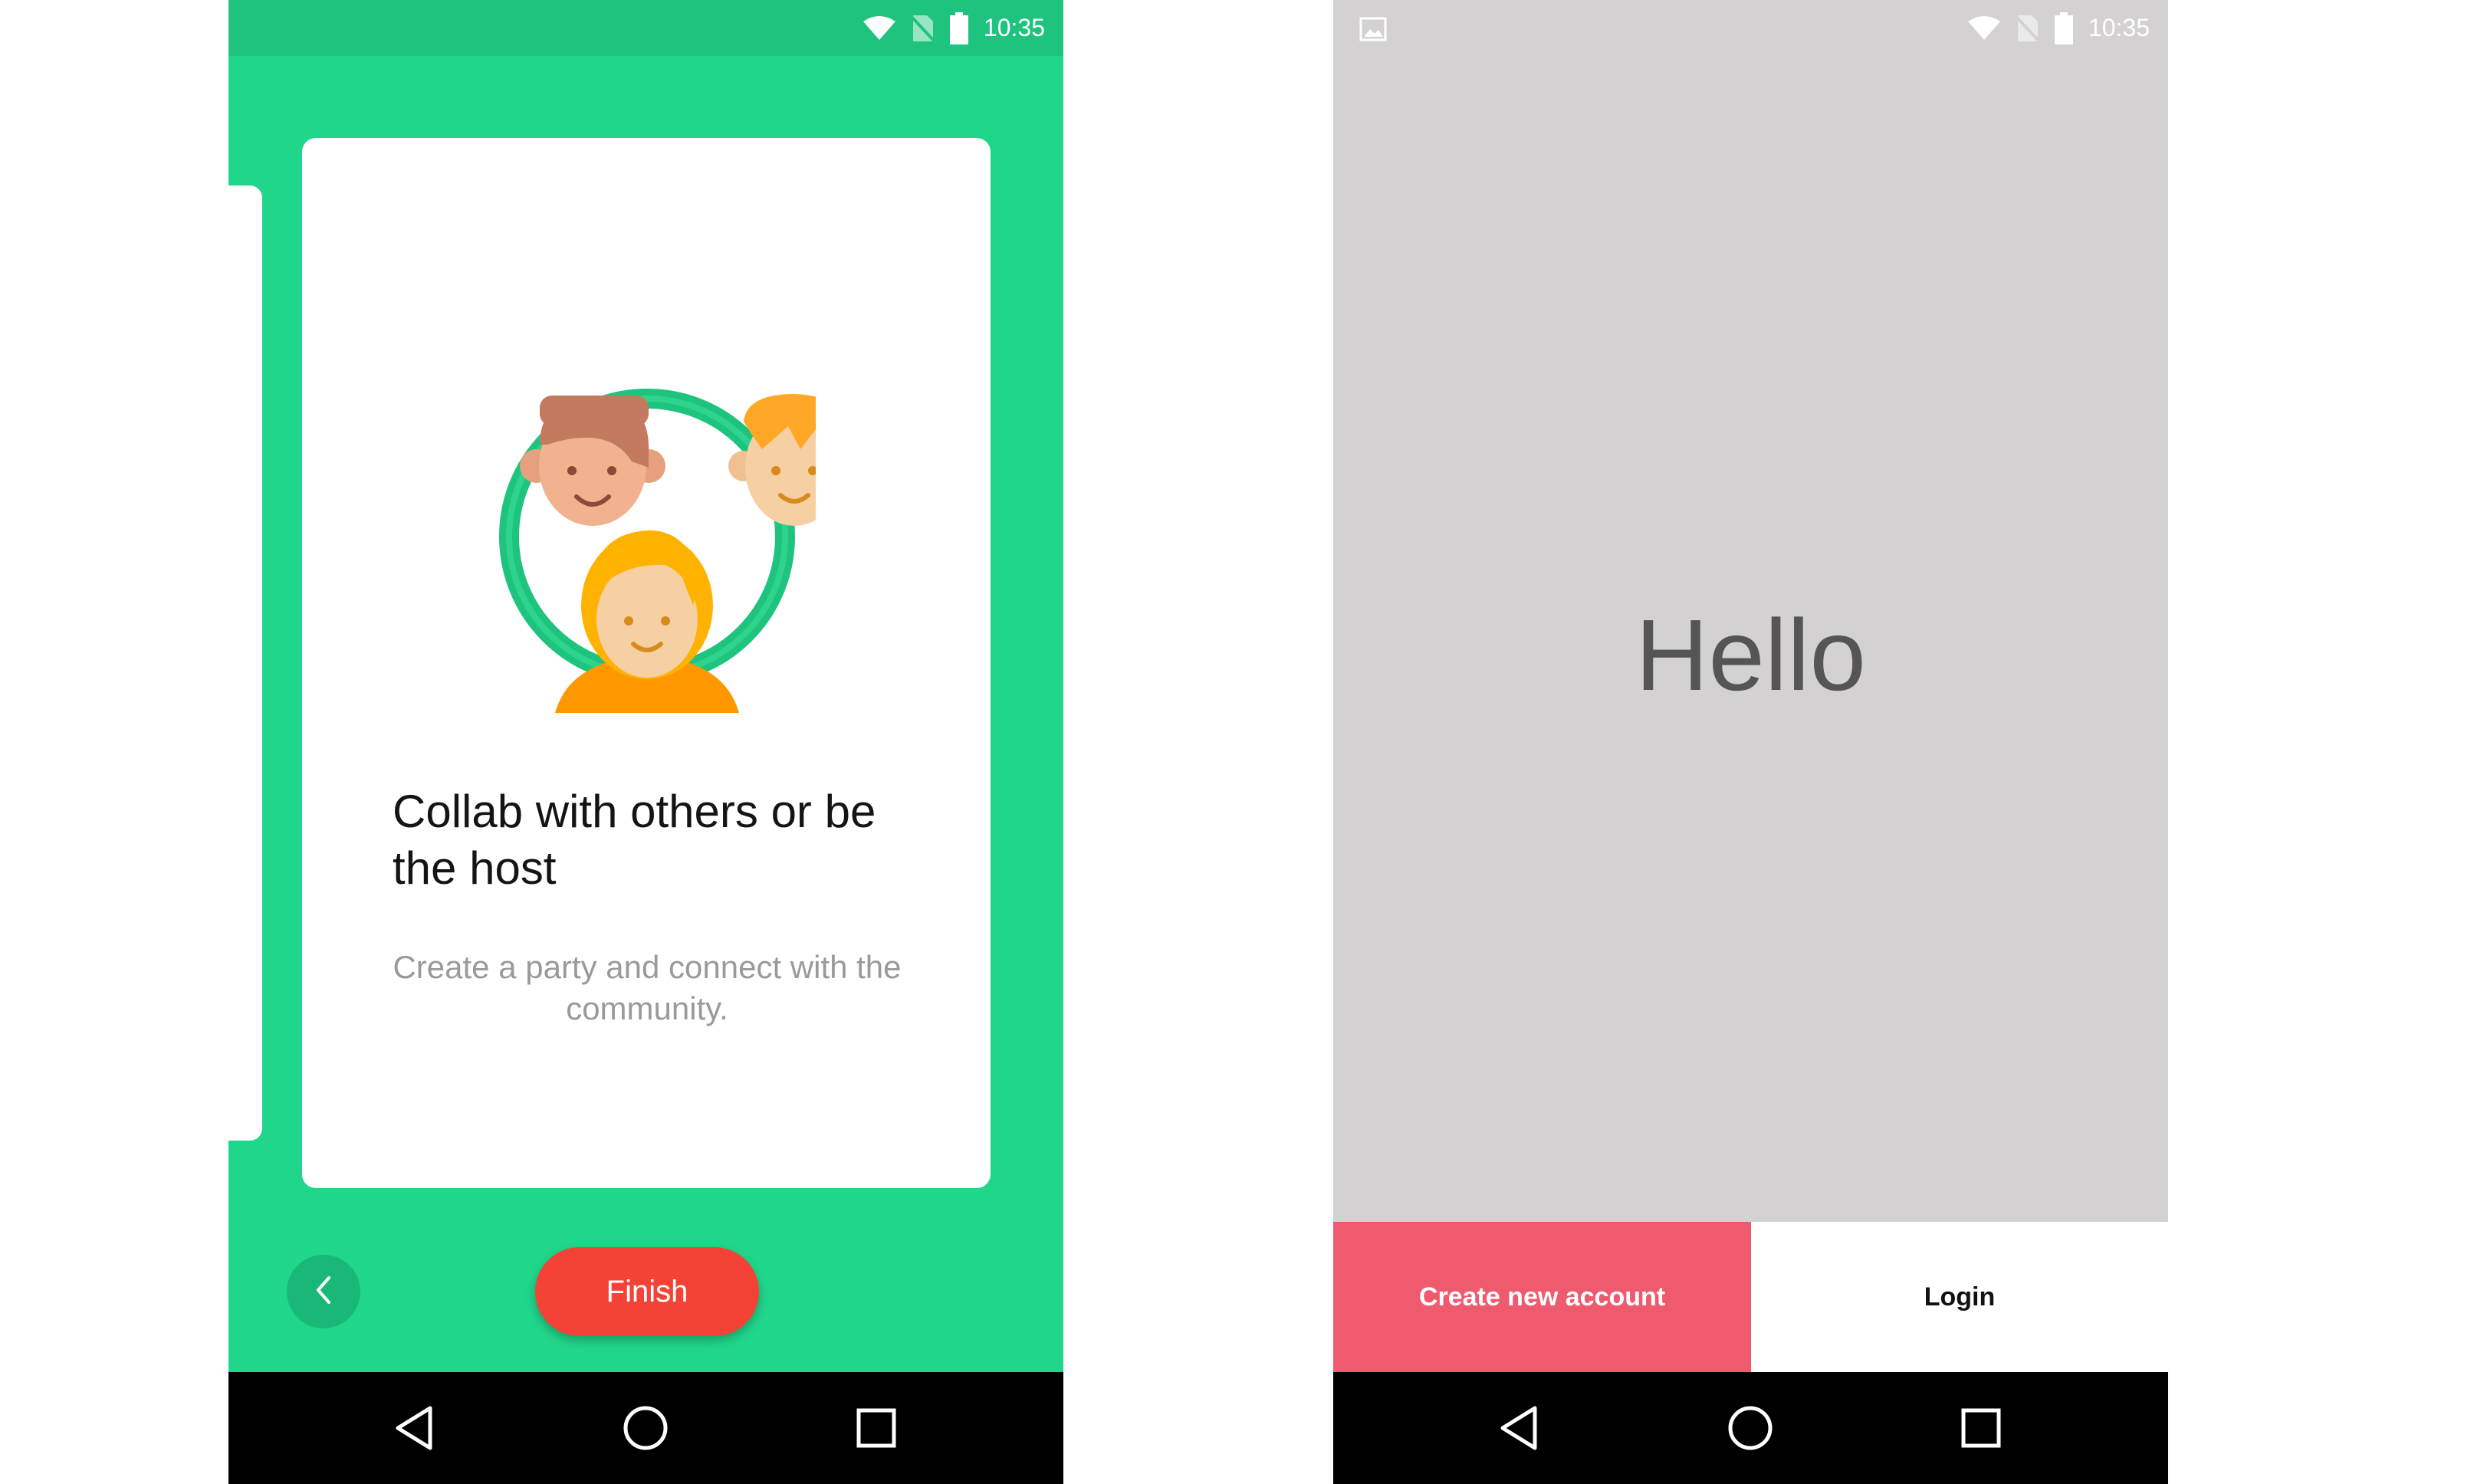 The image size is (2484, 1484). Describe the element at coordinates (1542, 1297) in the screenshot. I see `create-account-button: Create new account` at that location.